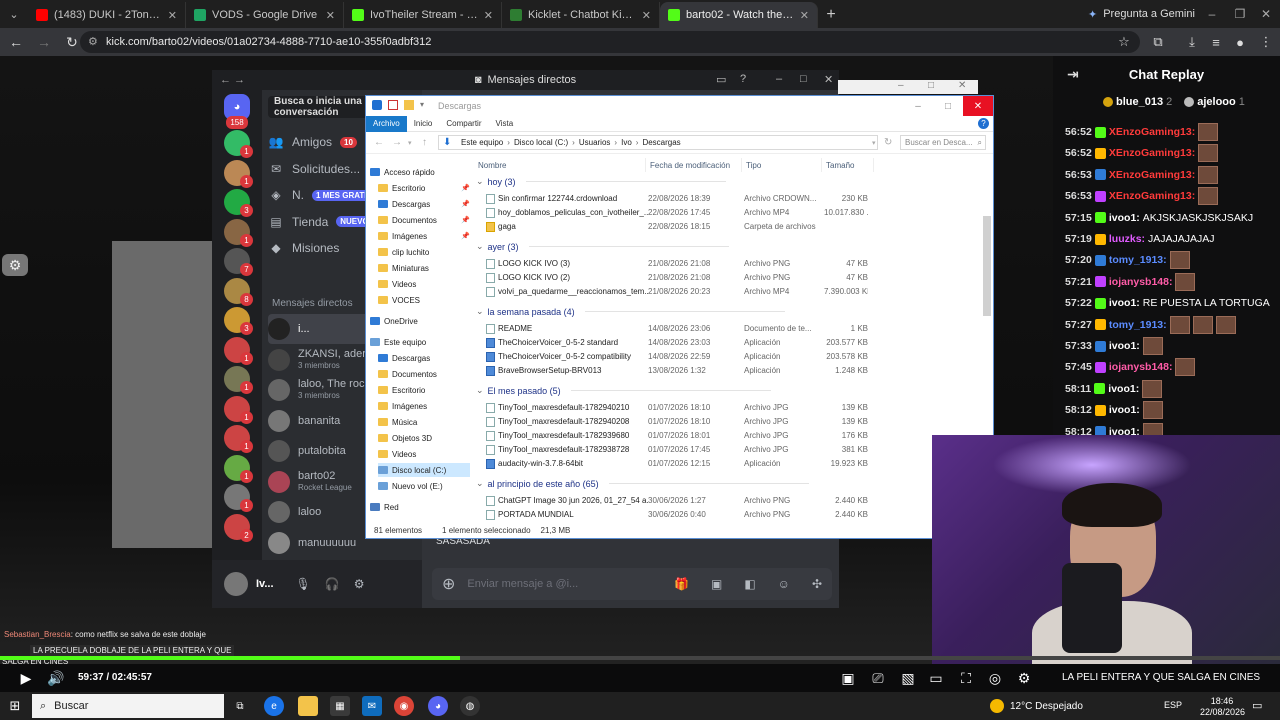  What do you see at coordinates (340, 706) in the screenshot?
I see `store-icon: ▦` at bounding box center [340, 706].